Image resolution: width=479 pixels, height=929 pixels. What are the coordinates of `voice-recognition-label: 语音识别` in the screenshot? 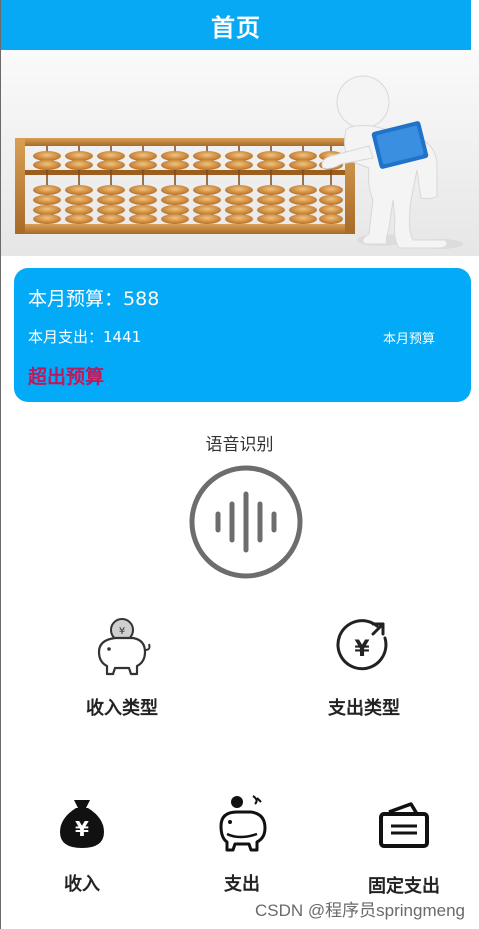 It's located at (239, 445).